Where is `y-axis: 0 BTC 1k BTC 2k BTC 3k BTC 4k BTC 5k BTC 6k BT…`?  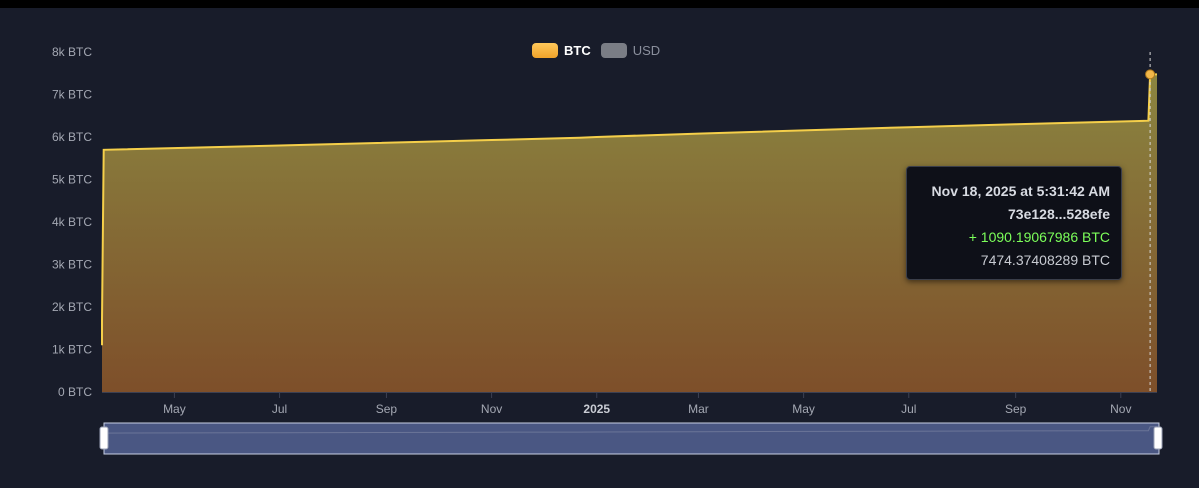
y-axis: 0 BTC 1k BTC 2k BTC 3k BTC 4k BTC 5k BTC 6k BT… is located at coordinates (72, 222).